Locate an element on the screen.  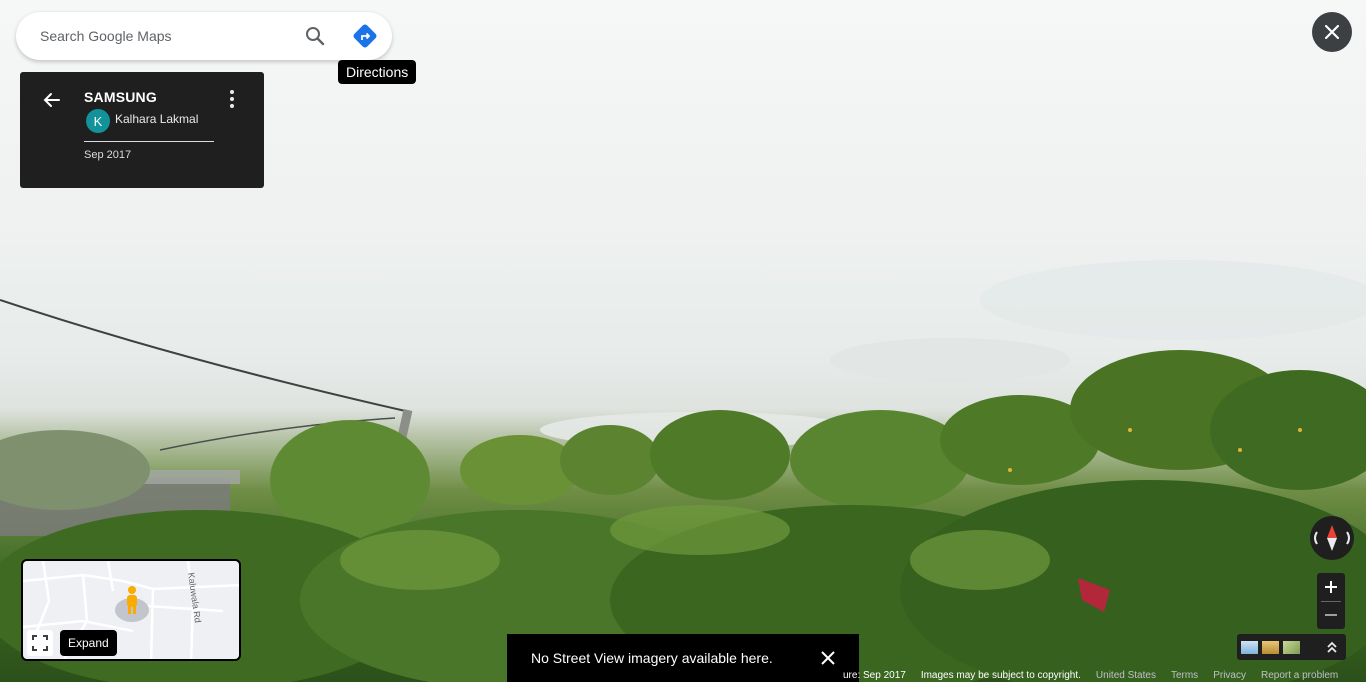
layer-thumbnail-sky is located at coordinates (1249, 647).